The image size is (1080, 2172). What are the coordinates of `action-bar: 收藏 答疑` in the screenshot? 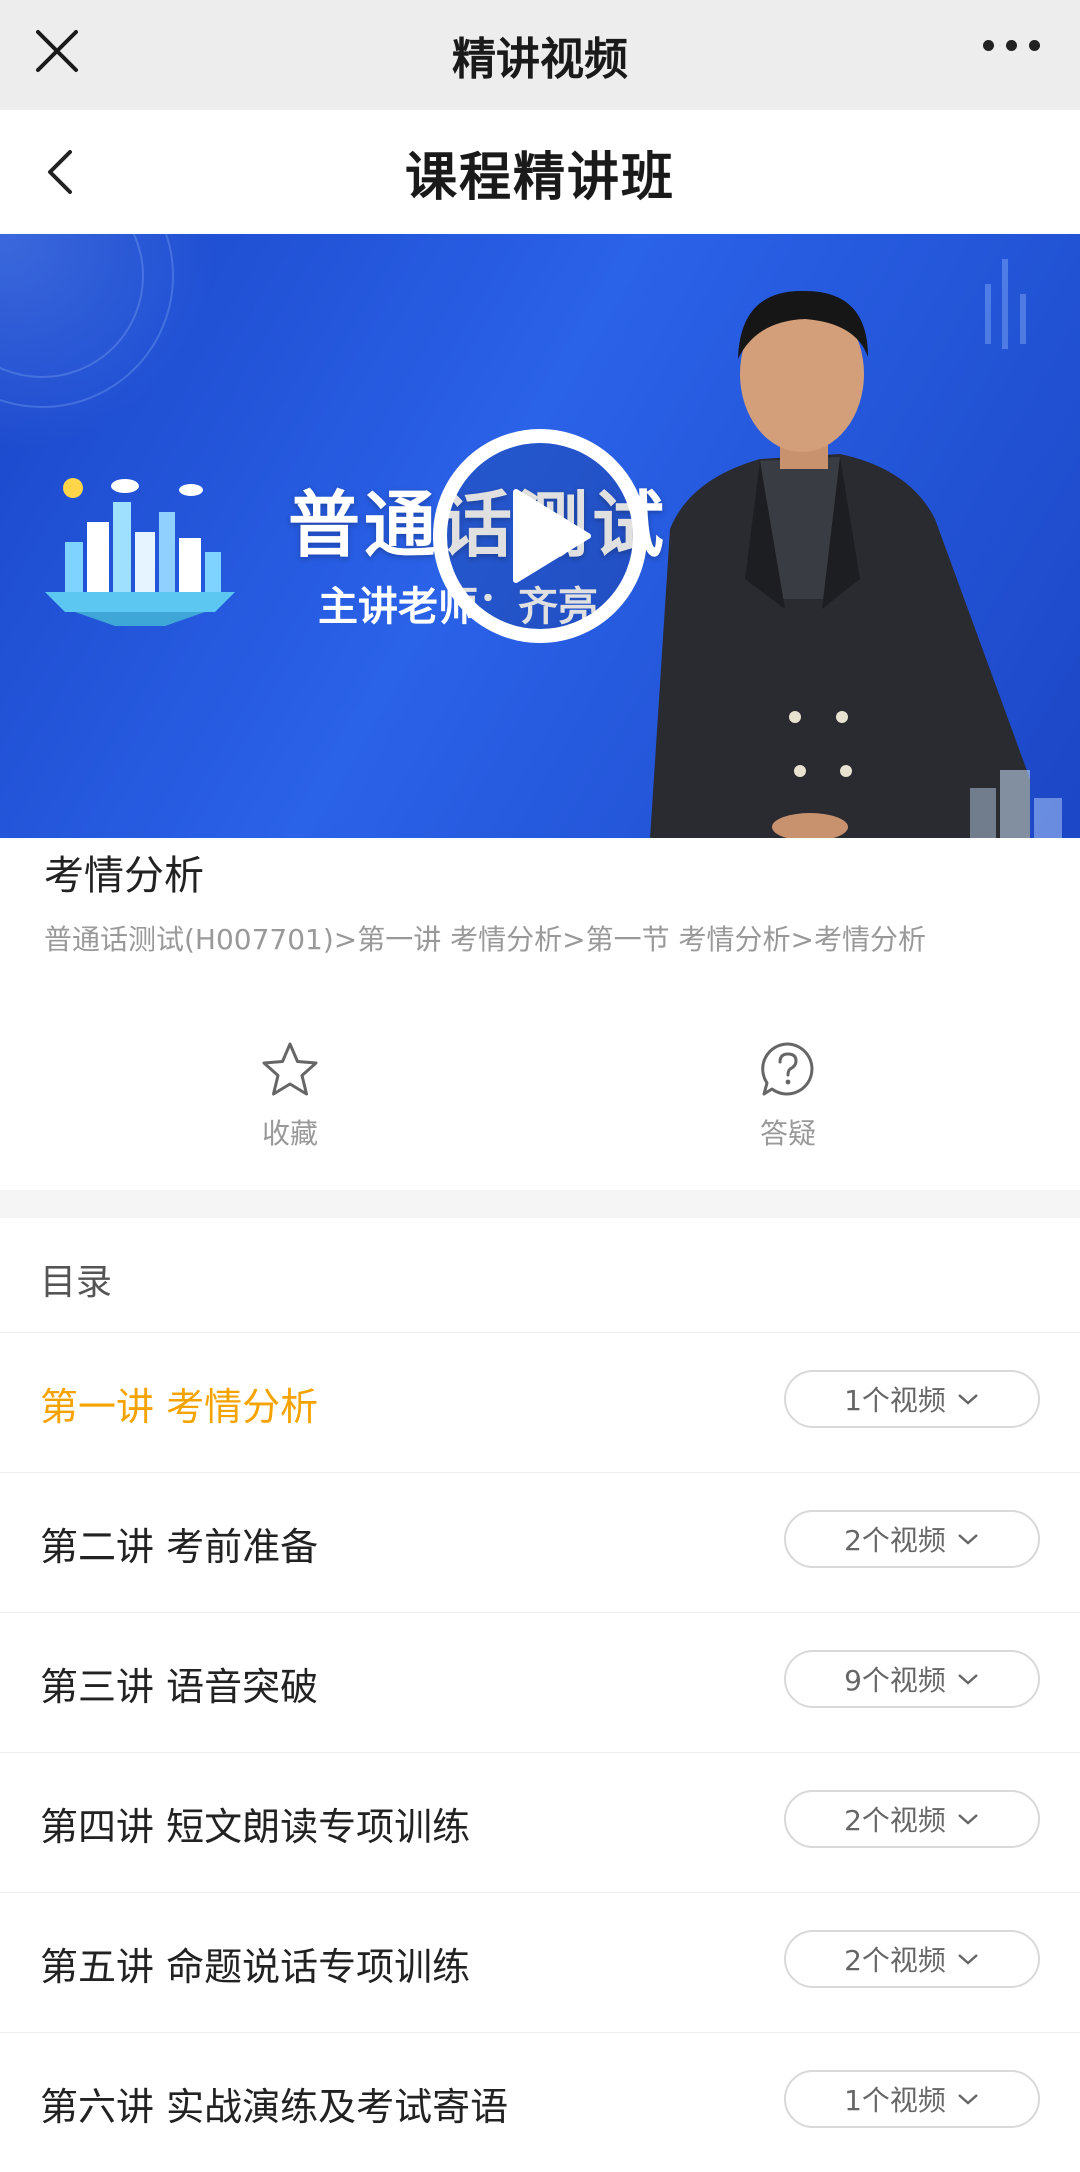 It's located at (540, 1100).